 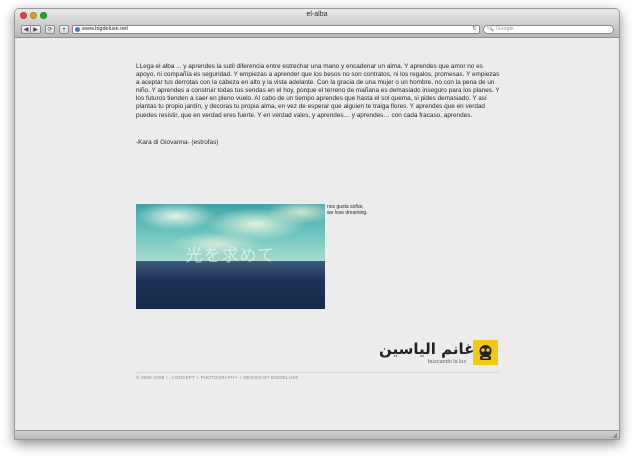 I want to click on window-title: el-alba, so click(x=317, y=14).